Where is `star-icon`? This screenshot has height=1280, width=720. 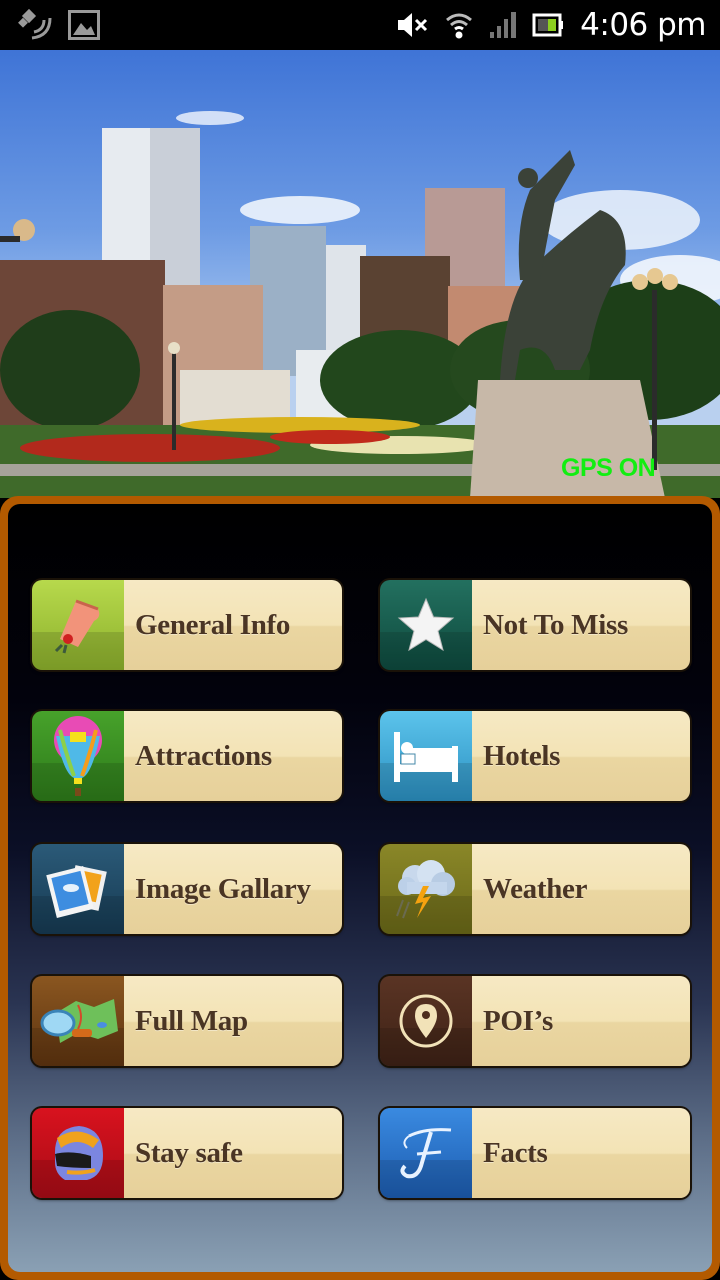
star-icon is located at coordinates (426, 624).